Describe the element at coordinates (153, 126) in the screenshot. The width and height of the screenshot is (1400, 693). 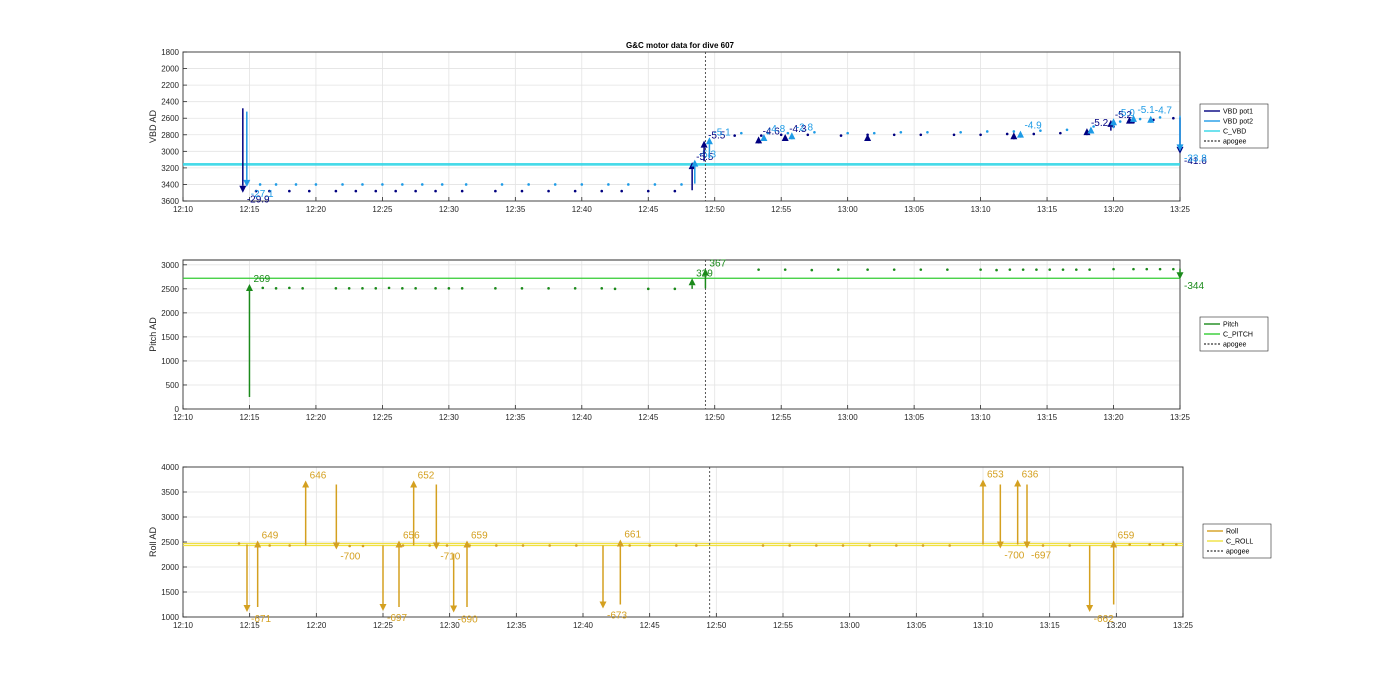
I see `y-axis-label: VBD AD` at that location.